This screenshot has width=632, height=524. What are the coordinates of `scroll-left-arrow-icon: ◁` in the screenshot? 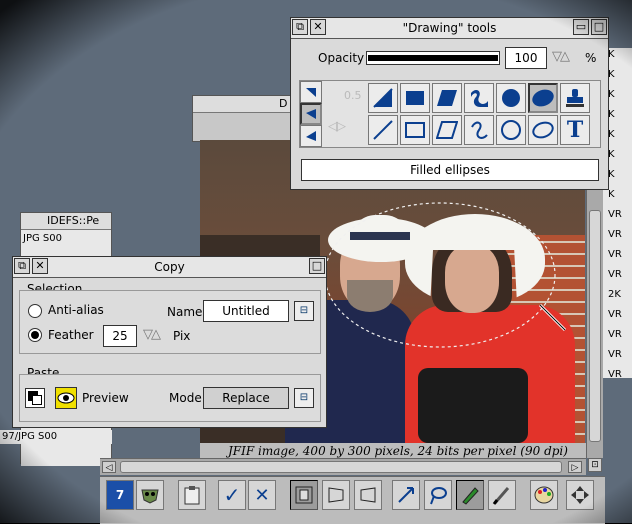 It's located at (109, 467).